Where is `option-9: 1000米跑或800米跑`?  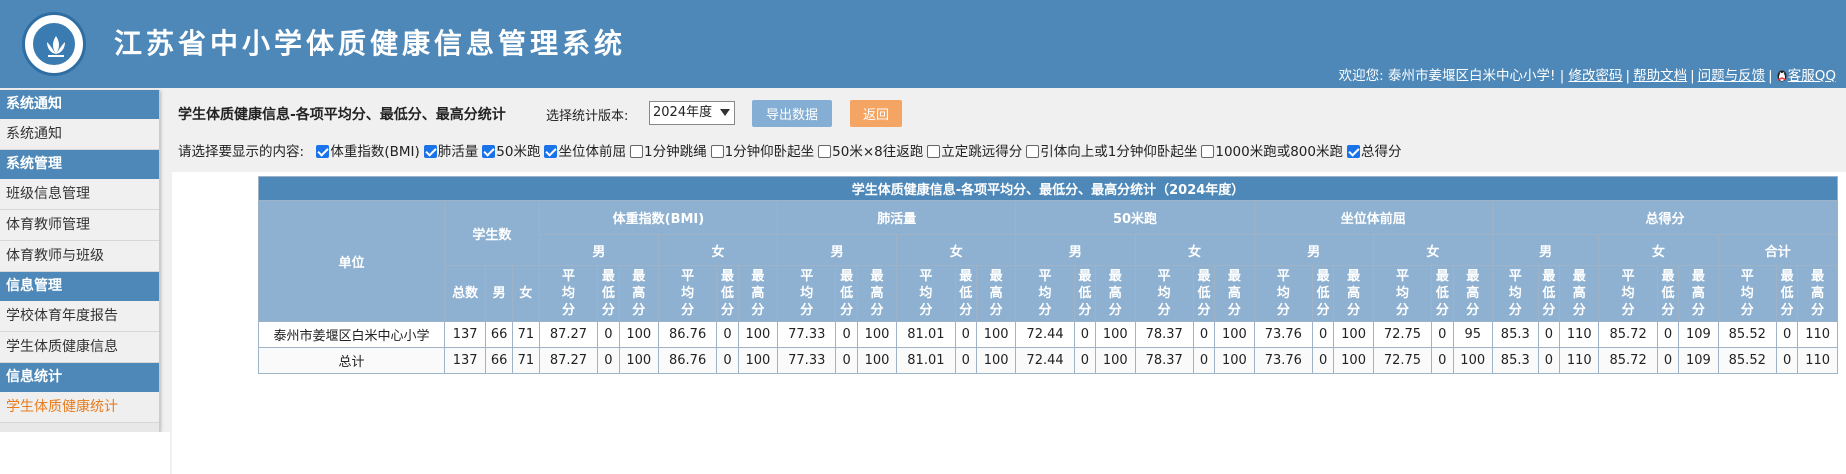 option-9: 1000米跑或800米跑 is located at coordinates (1272, 150).